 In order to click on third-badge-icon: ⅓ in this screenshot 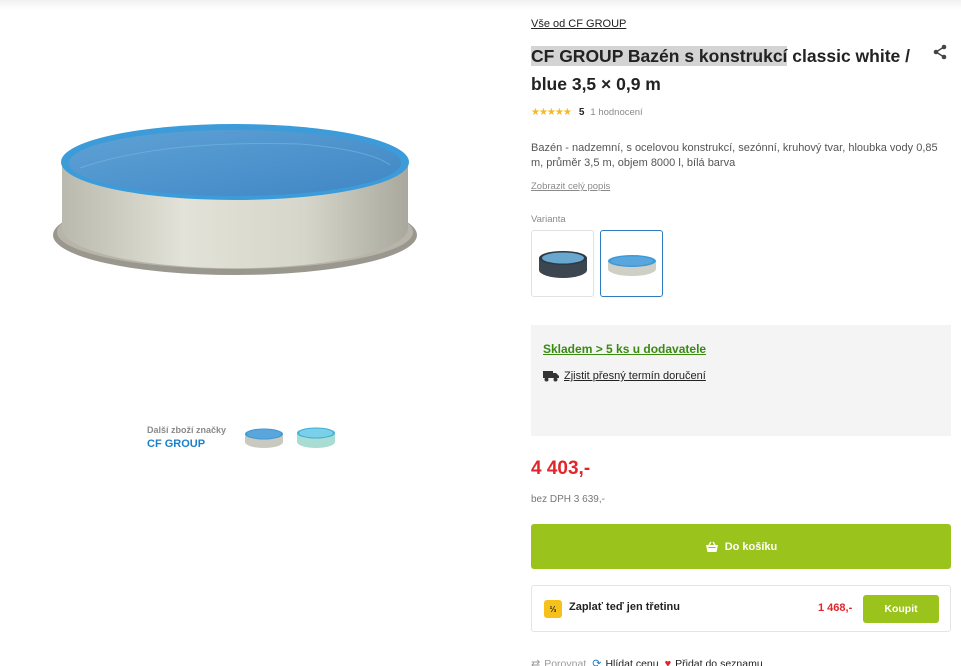, I will do `click(553, 609)`.